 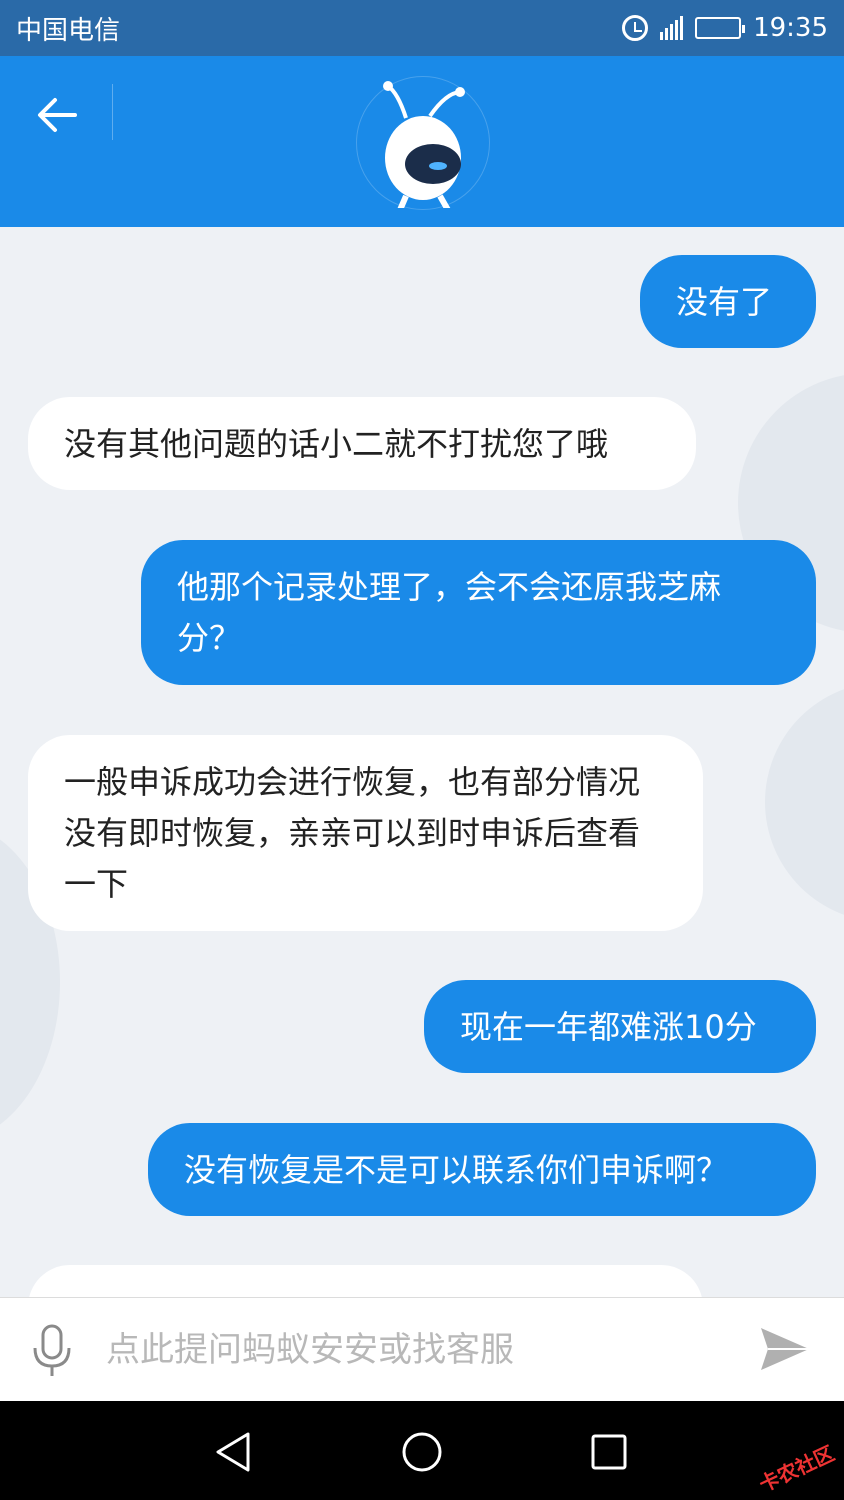 I want to click on square-recents-icon, so click(x=609, y=1452).